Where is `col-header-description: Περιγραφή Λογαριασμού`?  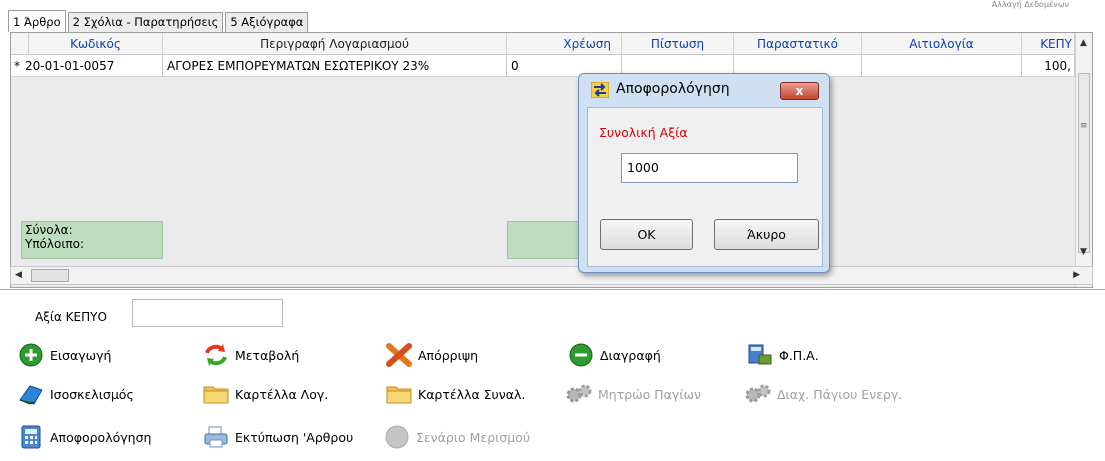 col-header-description: Περιγραφή Λογαριασμού is located at coordinates (335, 44).